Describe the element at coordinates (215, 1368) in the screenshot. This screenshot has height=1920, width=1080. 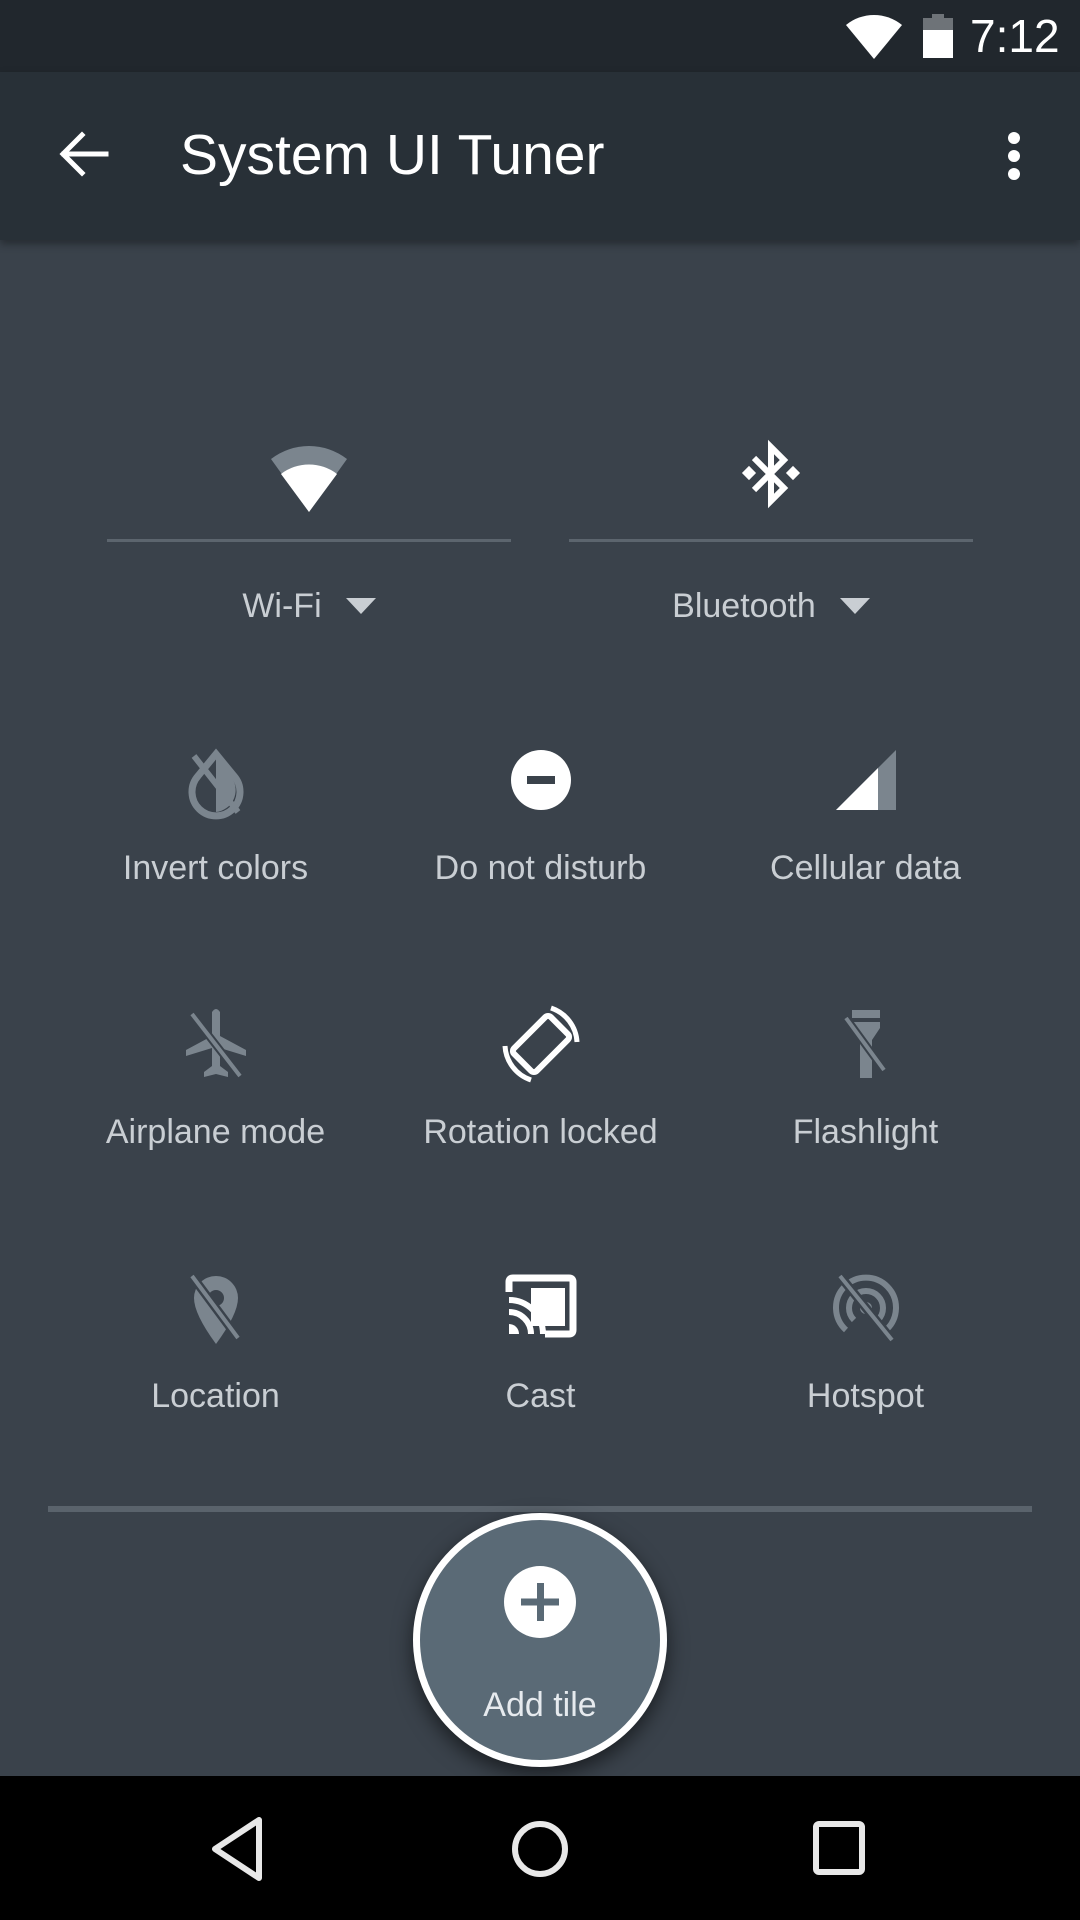
I see `tile-location: Location` at that location.